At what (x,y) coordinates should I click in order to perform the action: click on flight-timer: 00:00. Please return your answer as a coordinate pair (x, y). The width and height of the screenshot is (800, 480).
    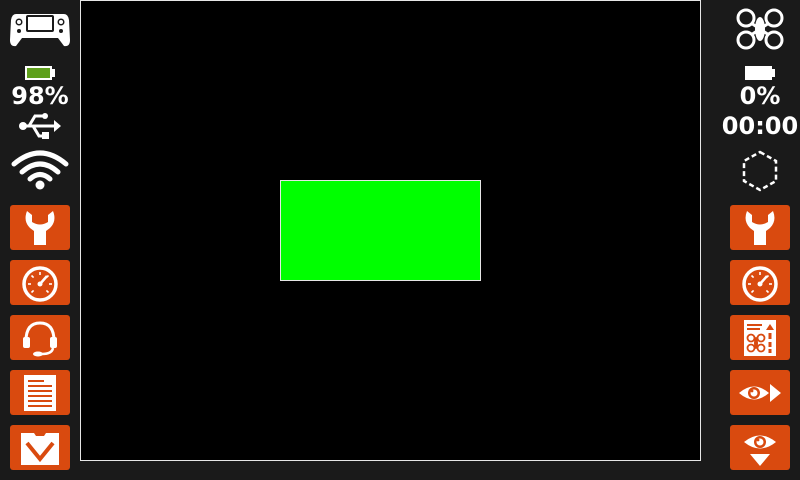
    Looking at the image, I should click on (760, 126).